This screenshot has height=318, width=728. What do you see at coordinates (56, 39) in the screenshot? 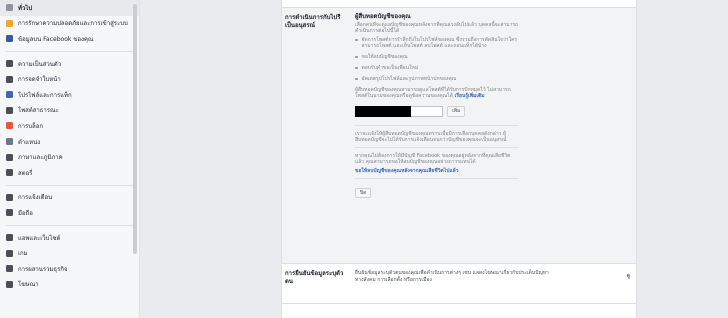
I see `sidebar-item-label: ข้อมูลบน Facebook ของคุณ` at bounding box center [56, 39].